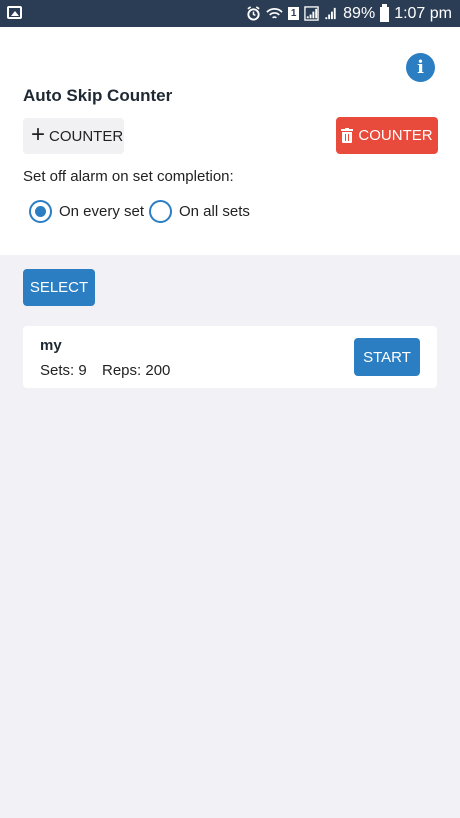  Describe the element at coordinates (253, 13) in the screenshot. I see `alarm-clock-icon` at that location.